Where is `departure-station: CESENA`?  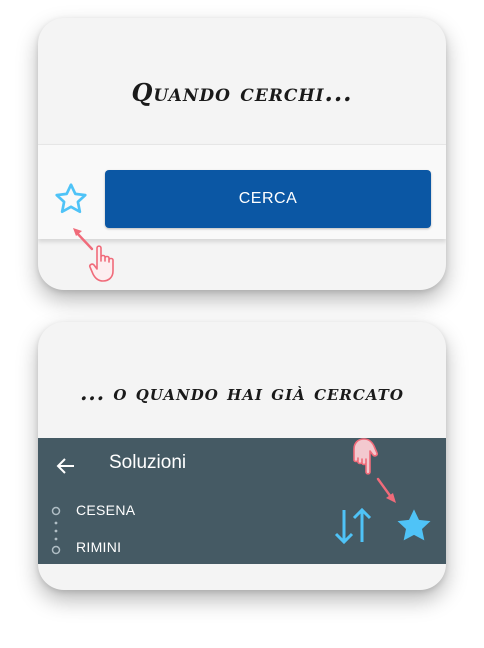
departure-station: CESENA is located at coordinates (106, 510).